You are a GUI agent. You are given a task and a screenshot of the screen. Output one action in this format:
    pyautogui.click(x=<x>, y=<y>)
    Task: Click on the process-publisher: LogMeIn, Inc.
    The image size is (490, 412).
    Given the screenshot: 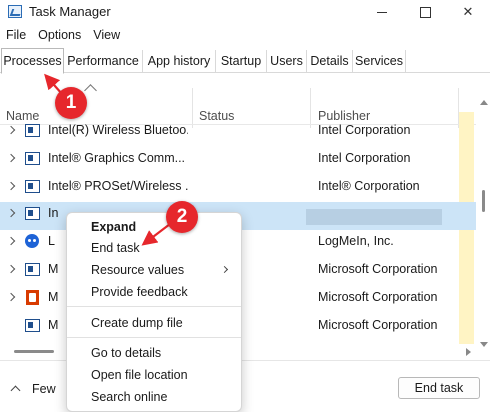 What is the action you would take?
    pyautogui.click(x=356, y=241)
    